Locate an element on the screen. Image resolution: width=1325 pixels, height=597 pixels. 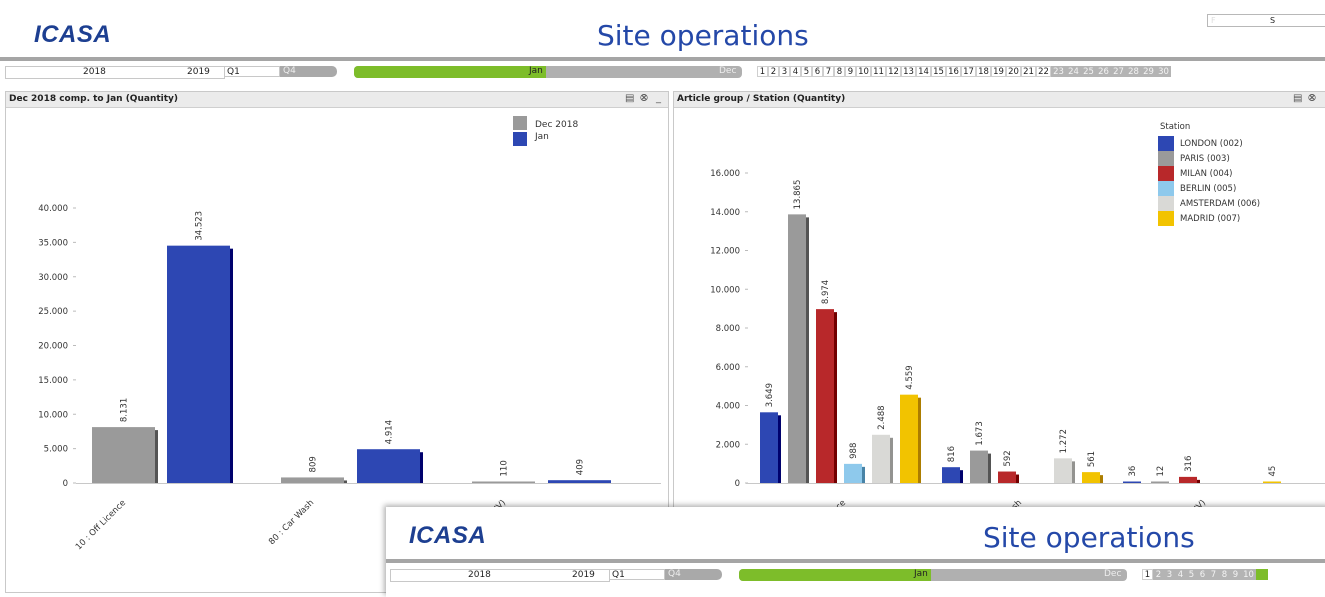
overlay-year-from: 2018 is located at coordinates (479, 575).